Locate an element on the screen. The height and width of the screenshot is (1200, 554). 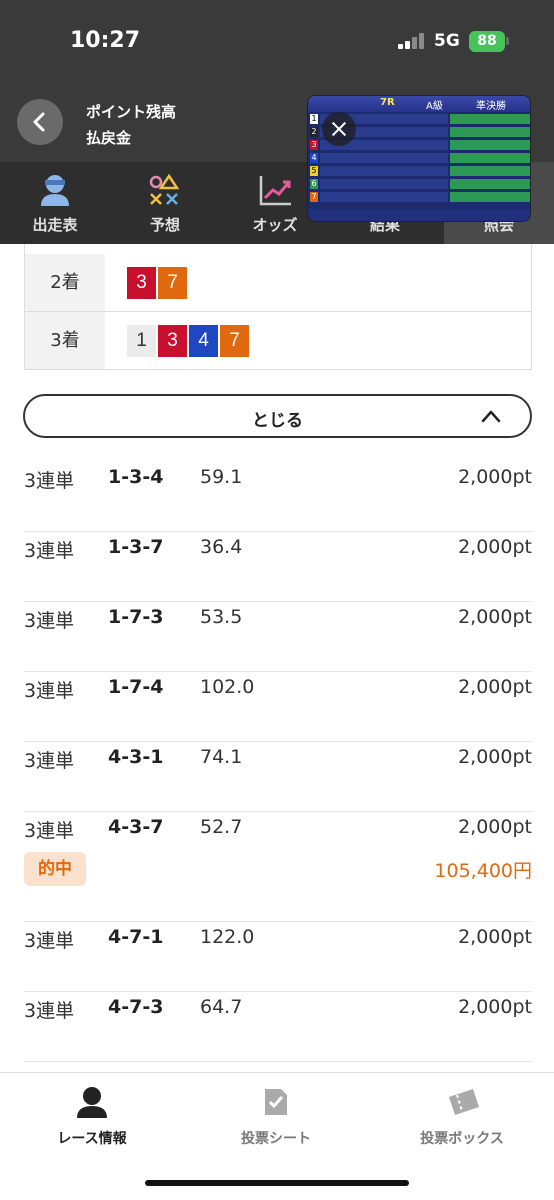
place-label: 3着 is located at coordinates (65, 340).